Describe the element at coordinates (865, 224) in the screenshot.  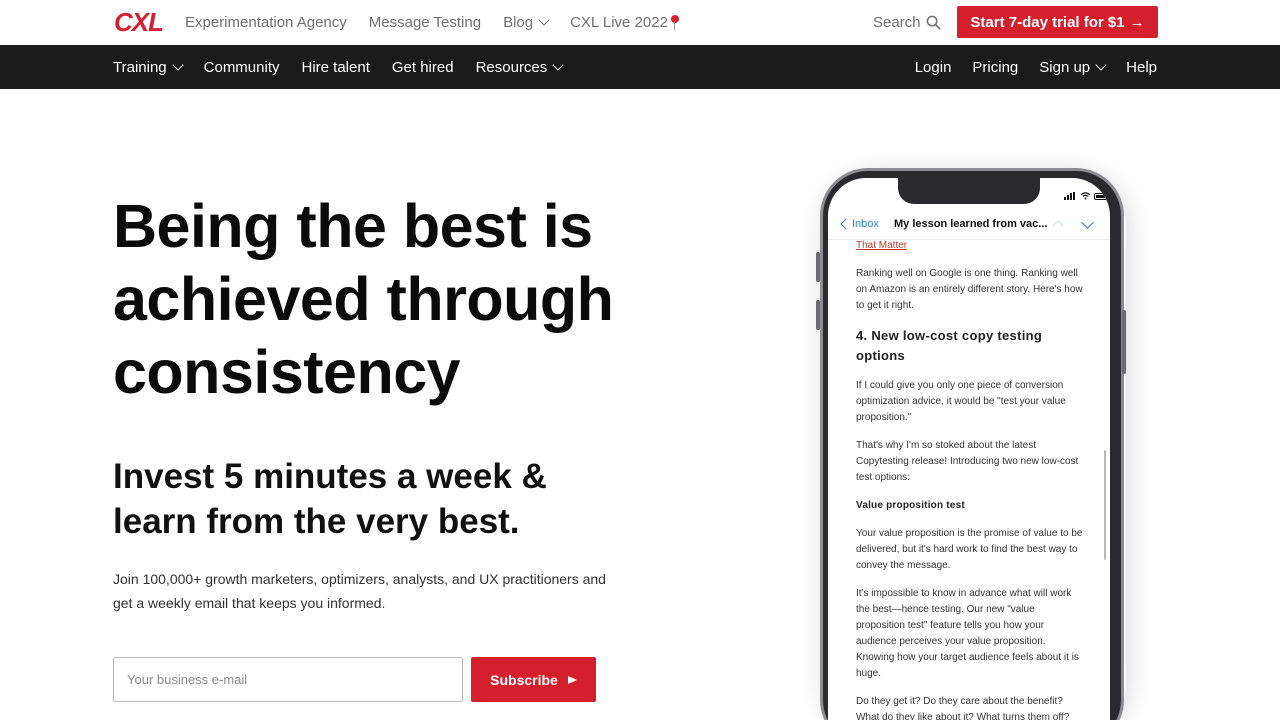
I see `back-label: Inbox` at that location.